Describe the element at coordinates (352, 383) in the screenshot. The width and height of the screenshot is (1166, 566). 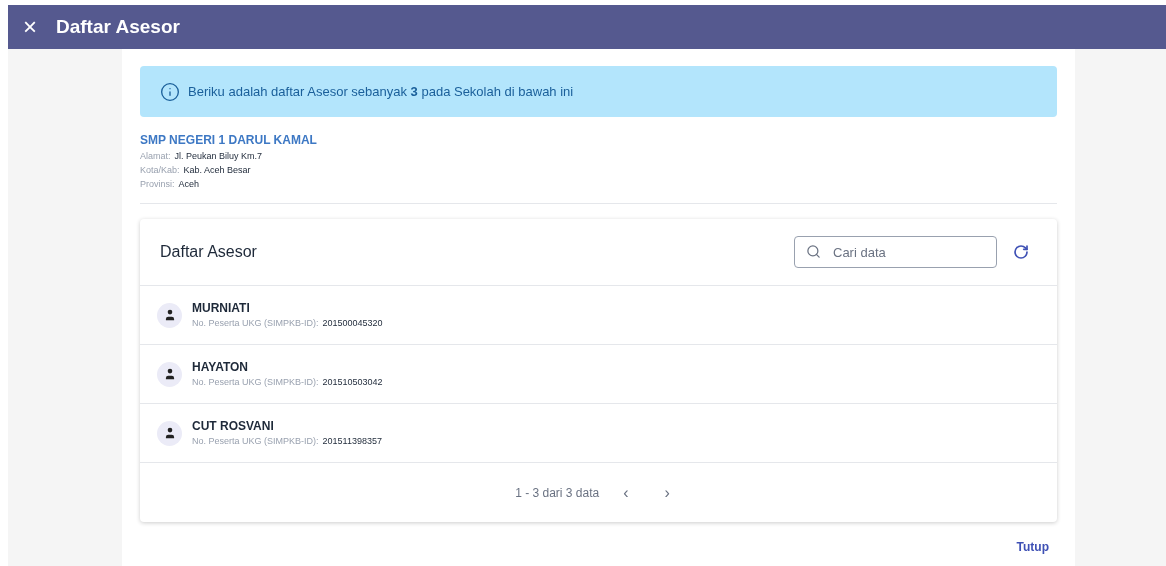
I see `id-value: 201510503042` at that location.